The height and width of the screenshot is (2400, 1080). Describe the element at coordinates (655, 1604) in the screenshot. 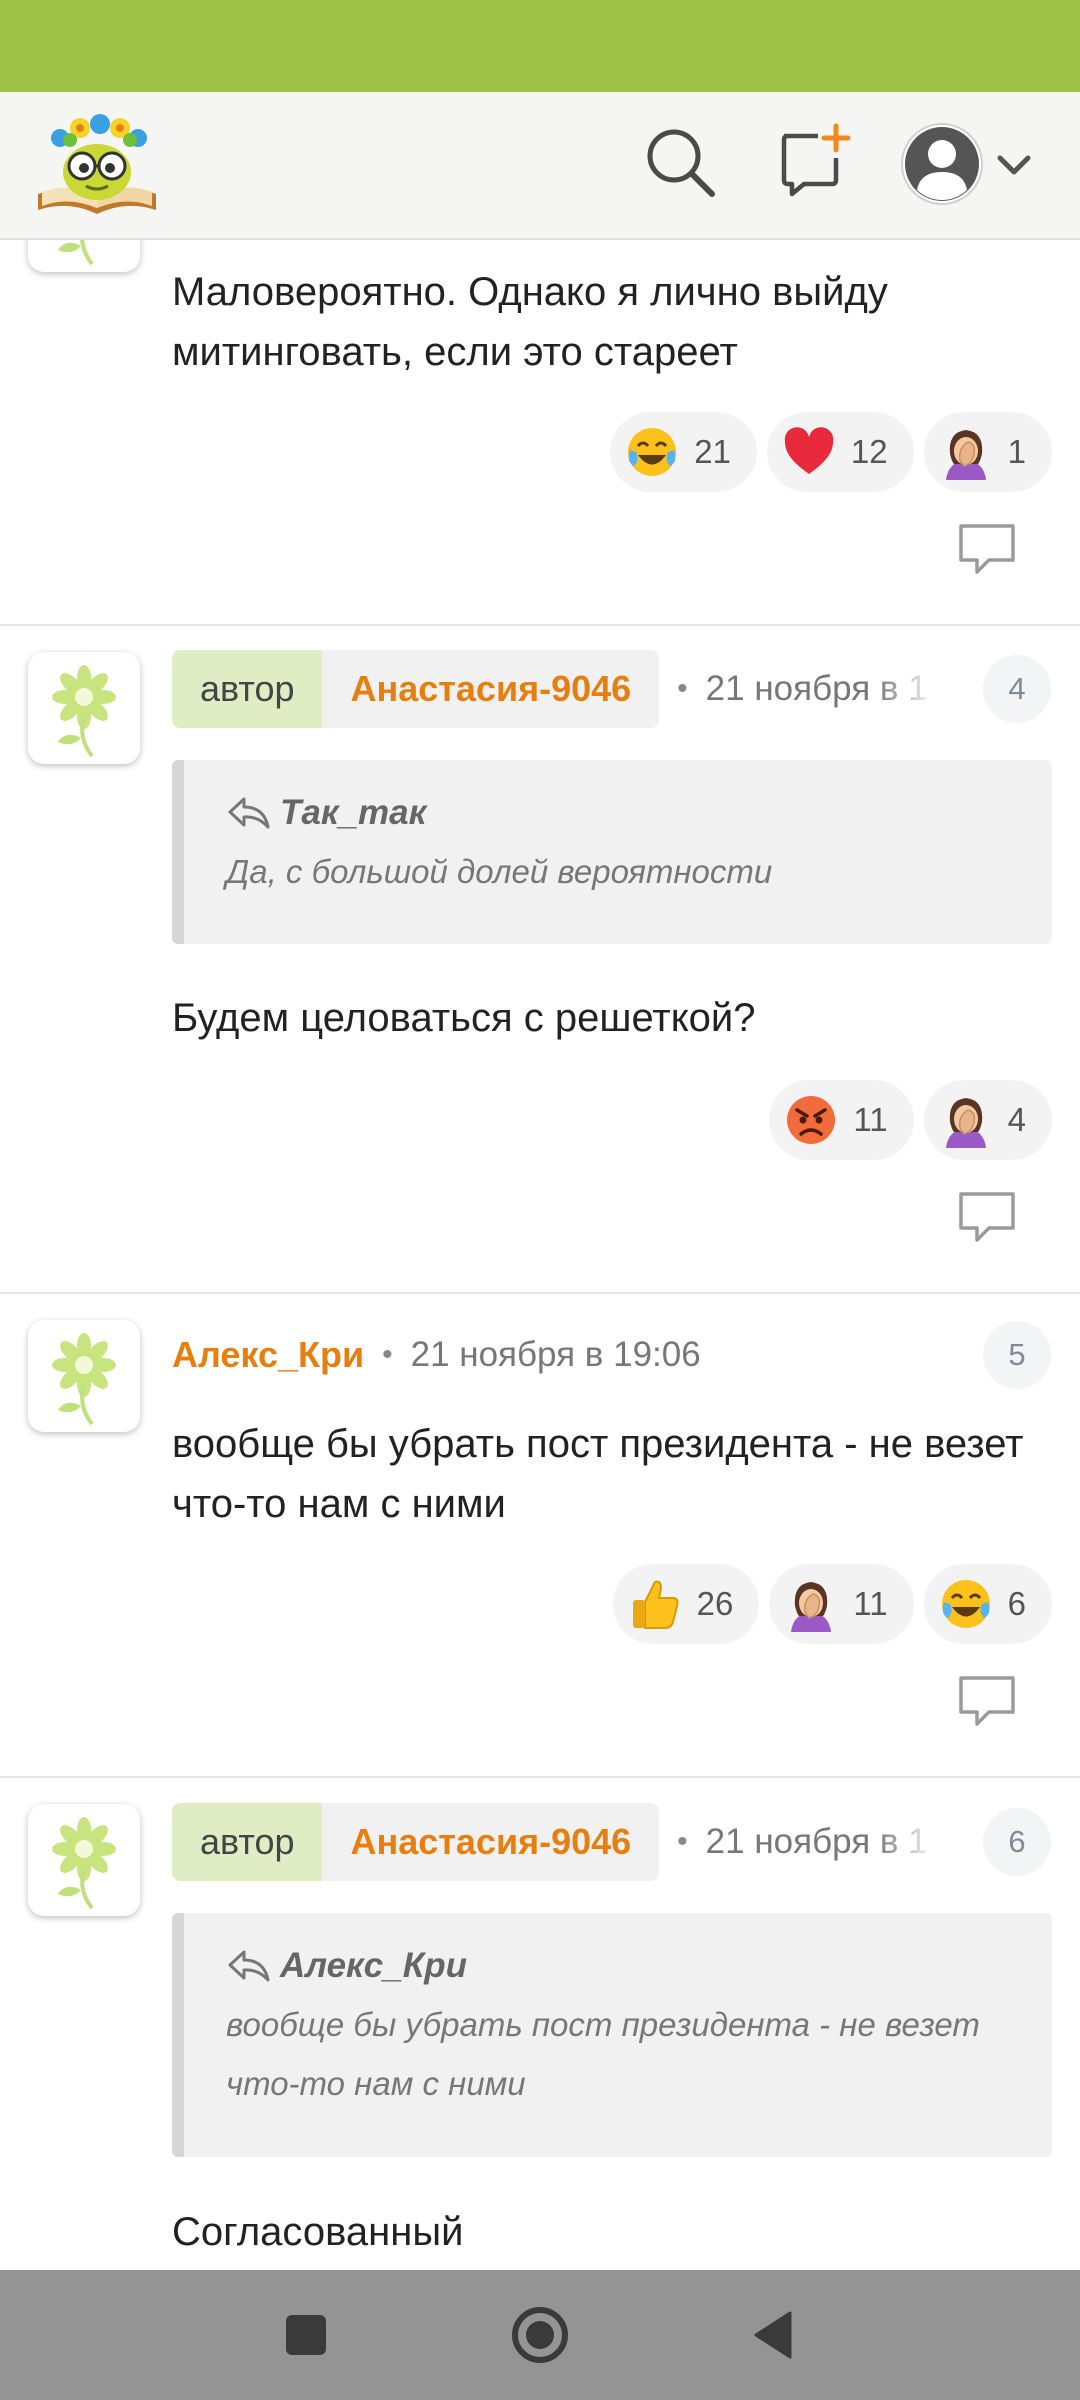

I see `thumbs-up-emoji` at that location.